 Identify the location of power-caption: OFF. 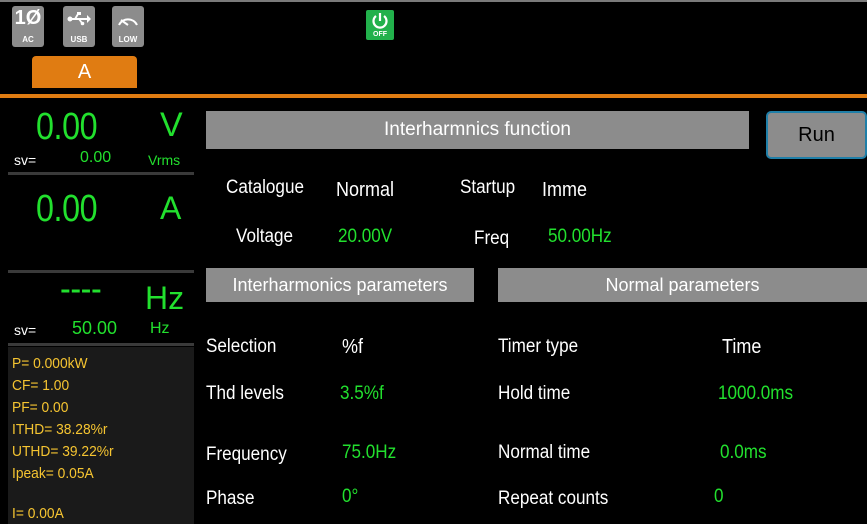
(380, 34).